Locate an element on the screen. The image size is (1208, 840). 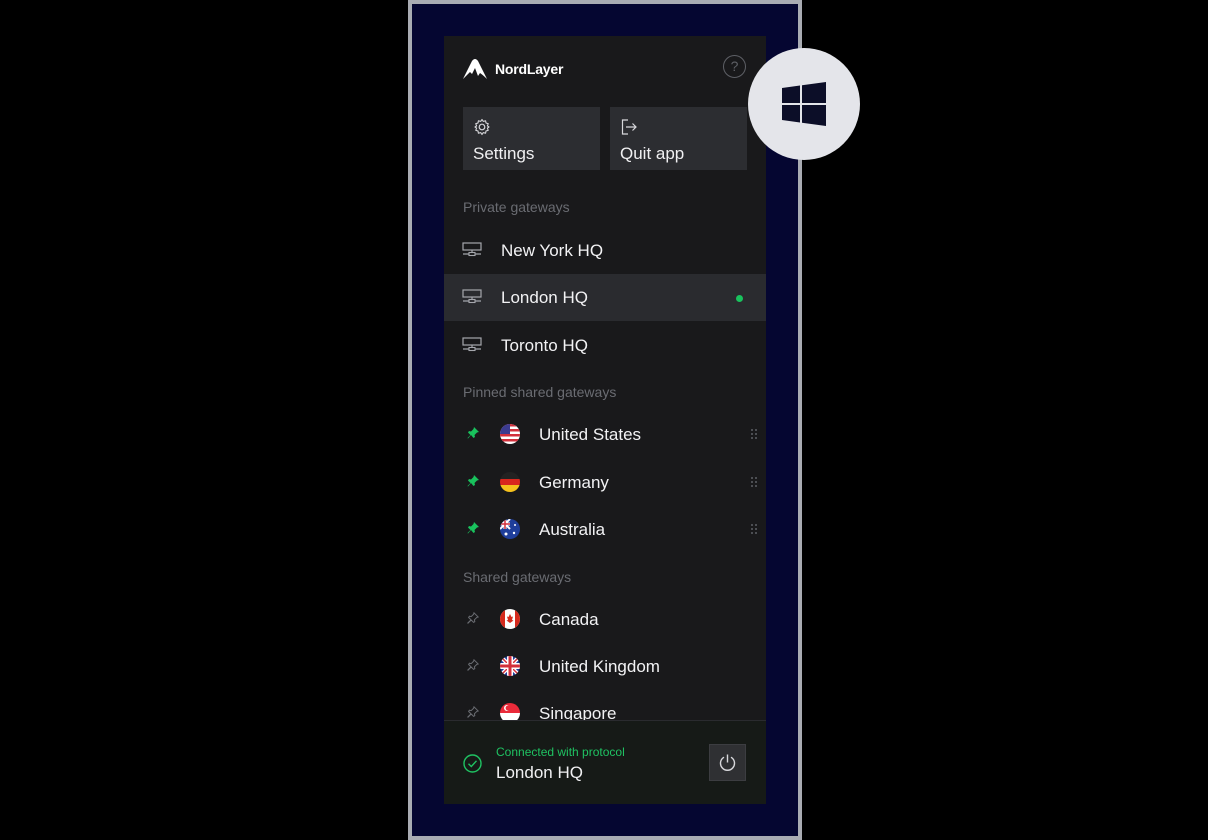
disconnect-button is located at coordinates (727, 762).